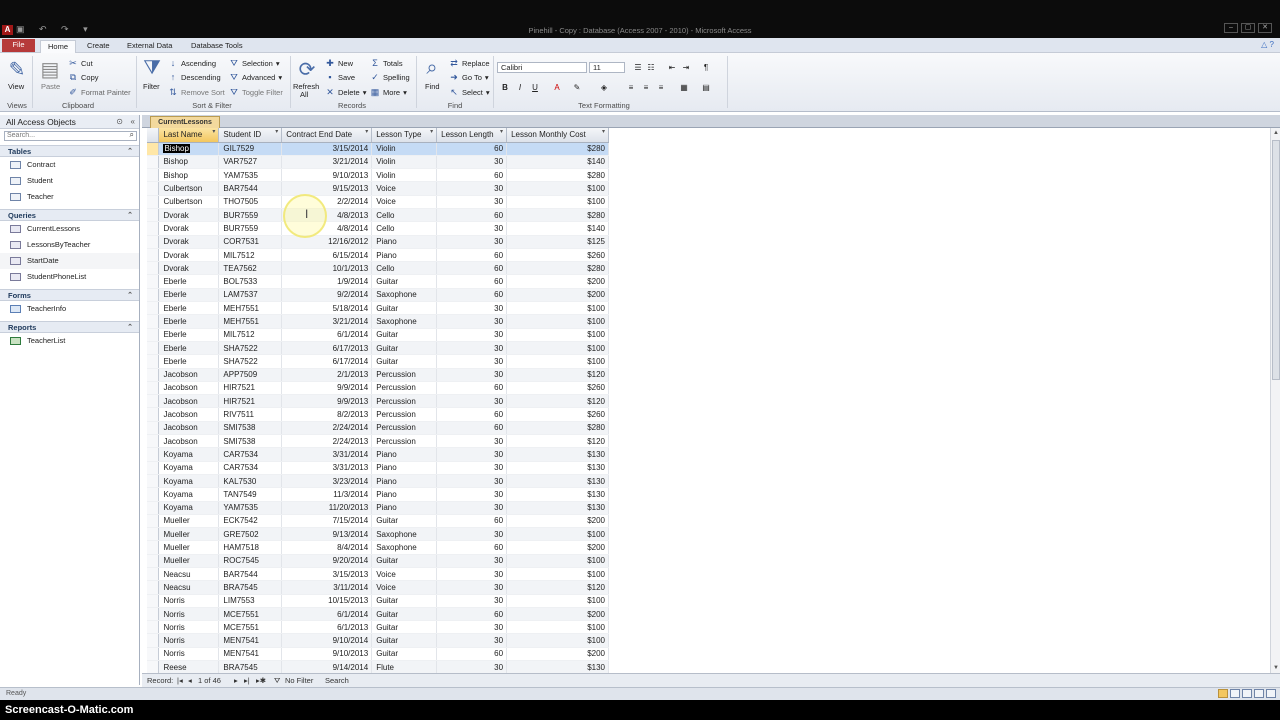 The height and width of the screenshot is (720, 1280). Describe the element at coordinates (327, 188) in the screenshot. I see `cell-contract-end-date: 9/15/2013` at that location.